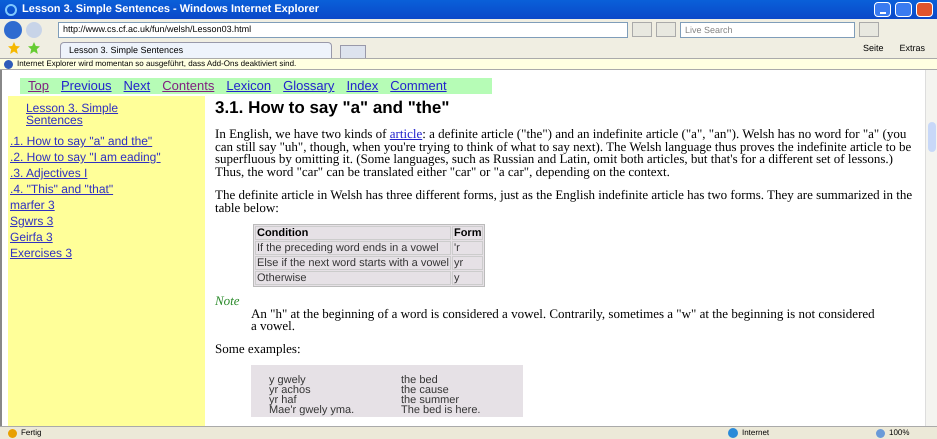 The width and height of the screenshot is (937, 439). Describe the element at coordinates (420, 380) in the screenshot. I see `example-text: the bed` at that location.